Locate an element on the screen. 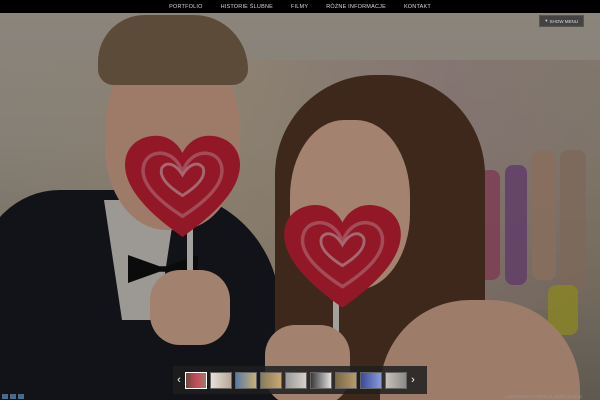  link-icon is located at coordinates (21, 396).